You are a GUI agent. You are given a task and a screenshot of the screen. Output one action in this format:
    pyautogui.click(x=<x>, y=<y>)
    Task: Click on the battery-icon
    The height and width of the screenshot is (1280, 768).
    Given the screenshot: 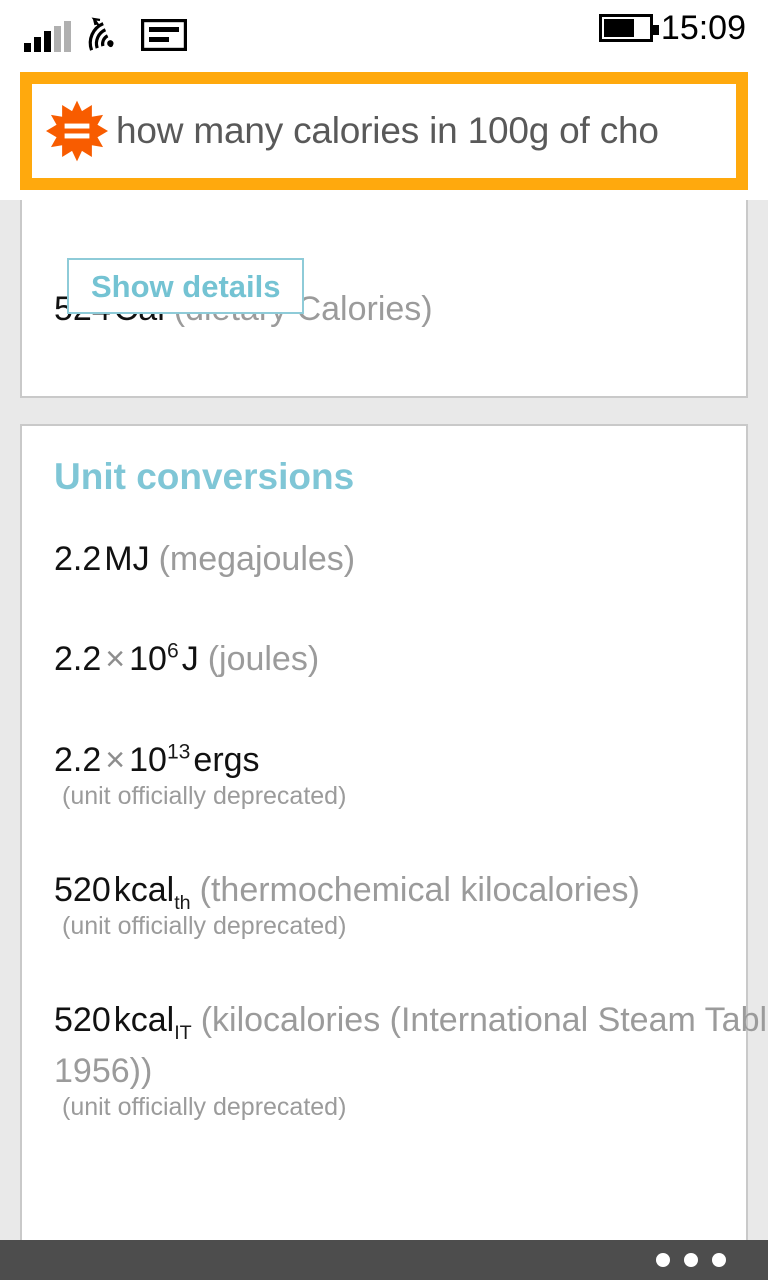 What is the action you would take?
    pyautogui.click(x=628, y=28)
    